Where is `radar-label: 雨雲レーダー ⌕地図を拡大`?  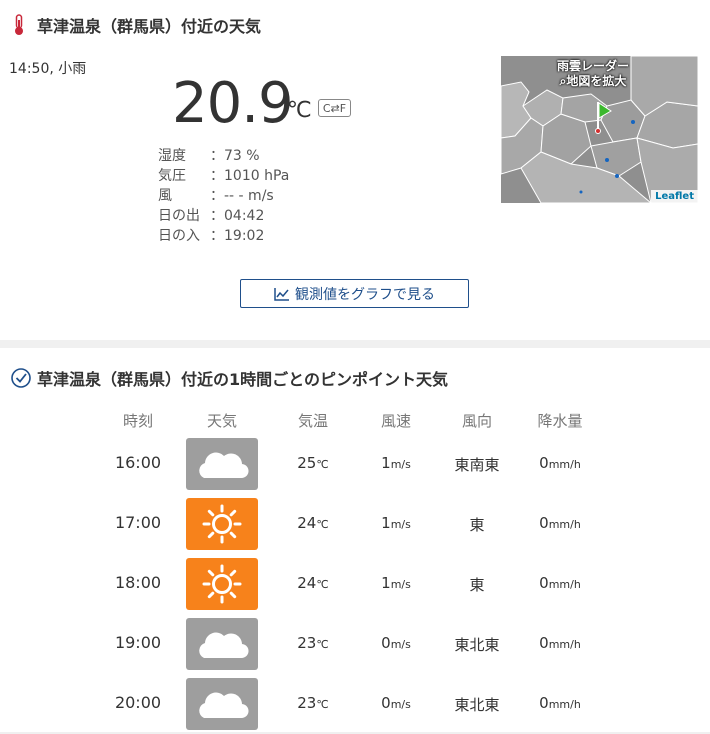 radar-label: 雨雲レーダー ⌕地図を拡大 is located at coordinates (593, 74).